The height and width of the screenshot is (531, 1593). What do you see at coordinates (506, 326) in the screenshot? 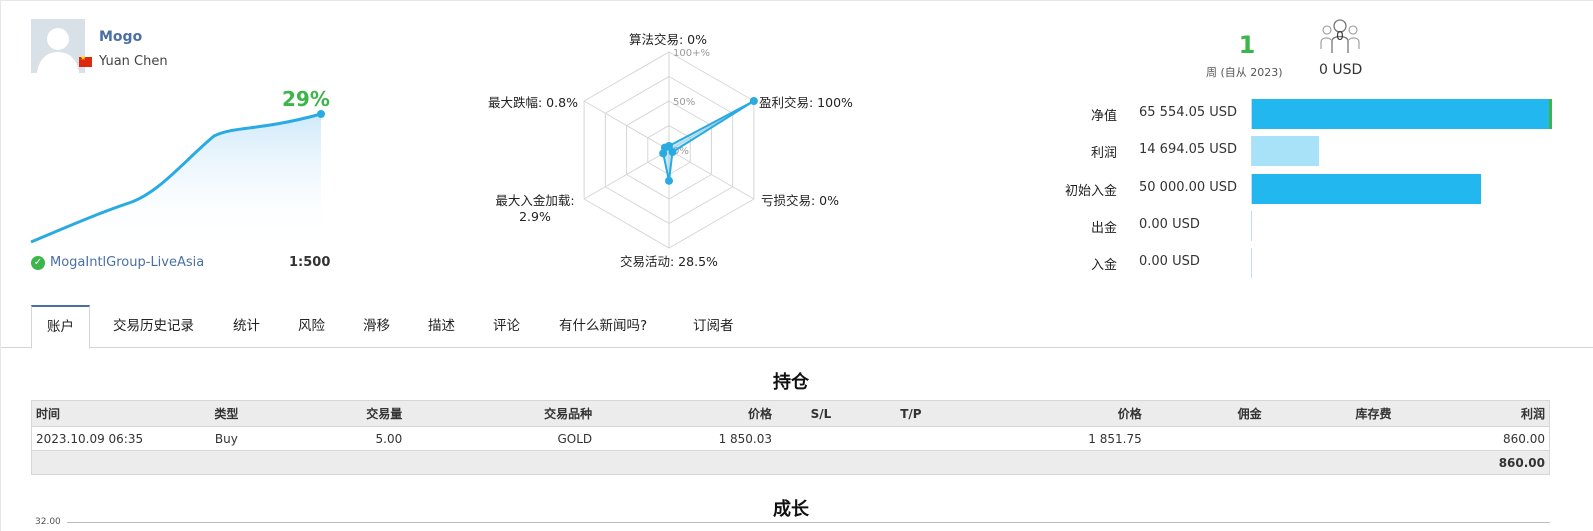
I see `tab-reviews: 评论` at bounding box center [506, 326].